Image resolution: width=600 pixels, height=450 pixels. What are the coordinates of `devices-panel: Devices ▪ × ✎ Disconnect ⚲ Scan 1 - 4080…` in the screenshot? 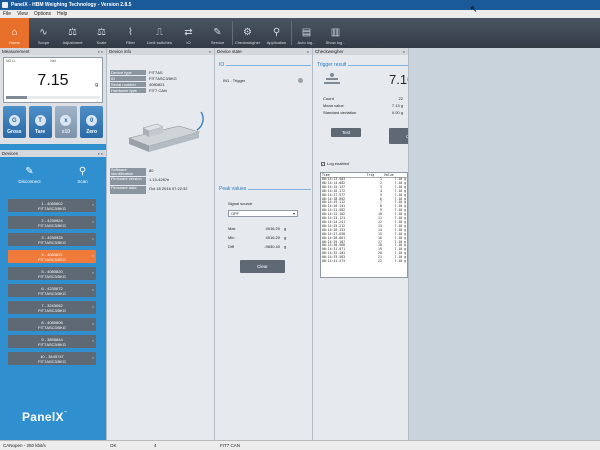 It's located at (53, 295).